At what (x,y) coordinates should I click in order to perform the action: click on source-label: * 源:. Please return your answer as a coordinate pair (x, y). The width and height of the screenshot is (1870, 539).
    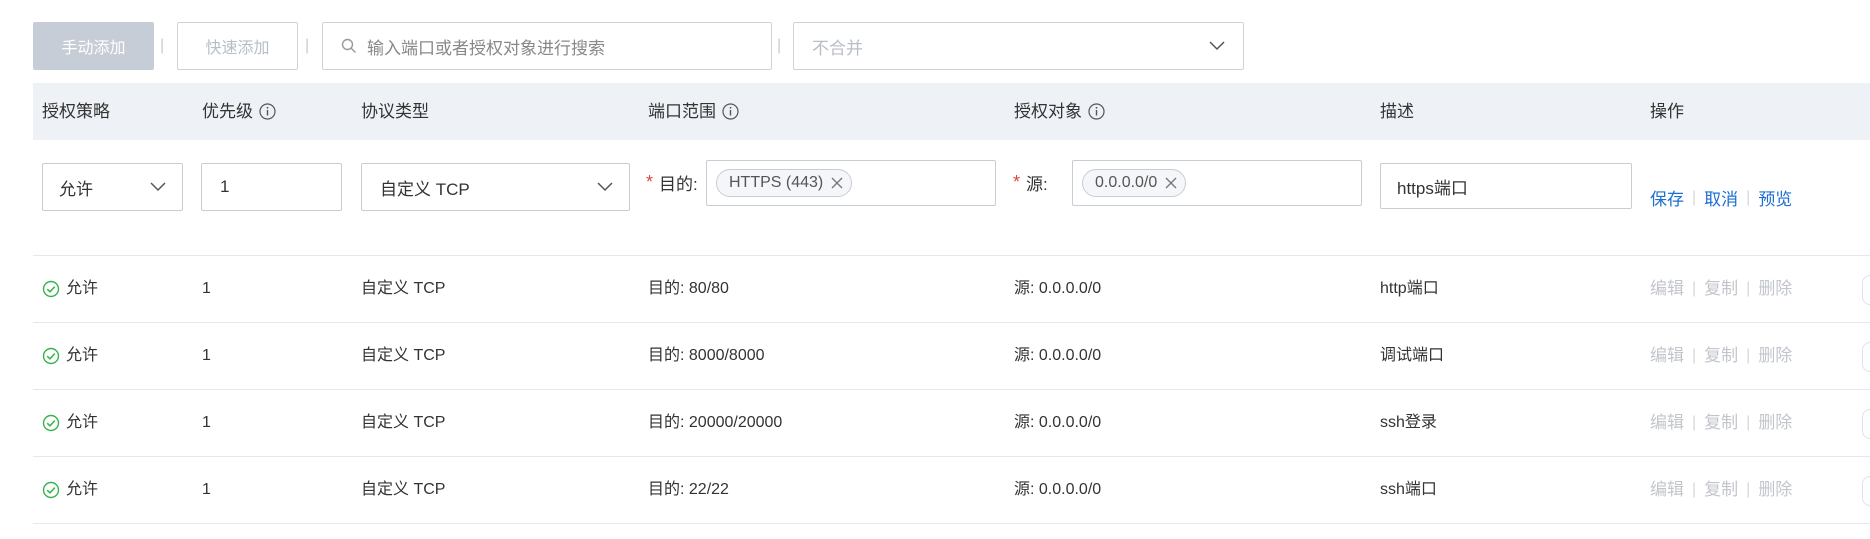
    Looking at the image, I should click on (1030, 183).